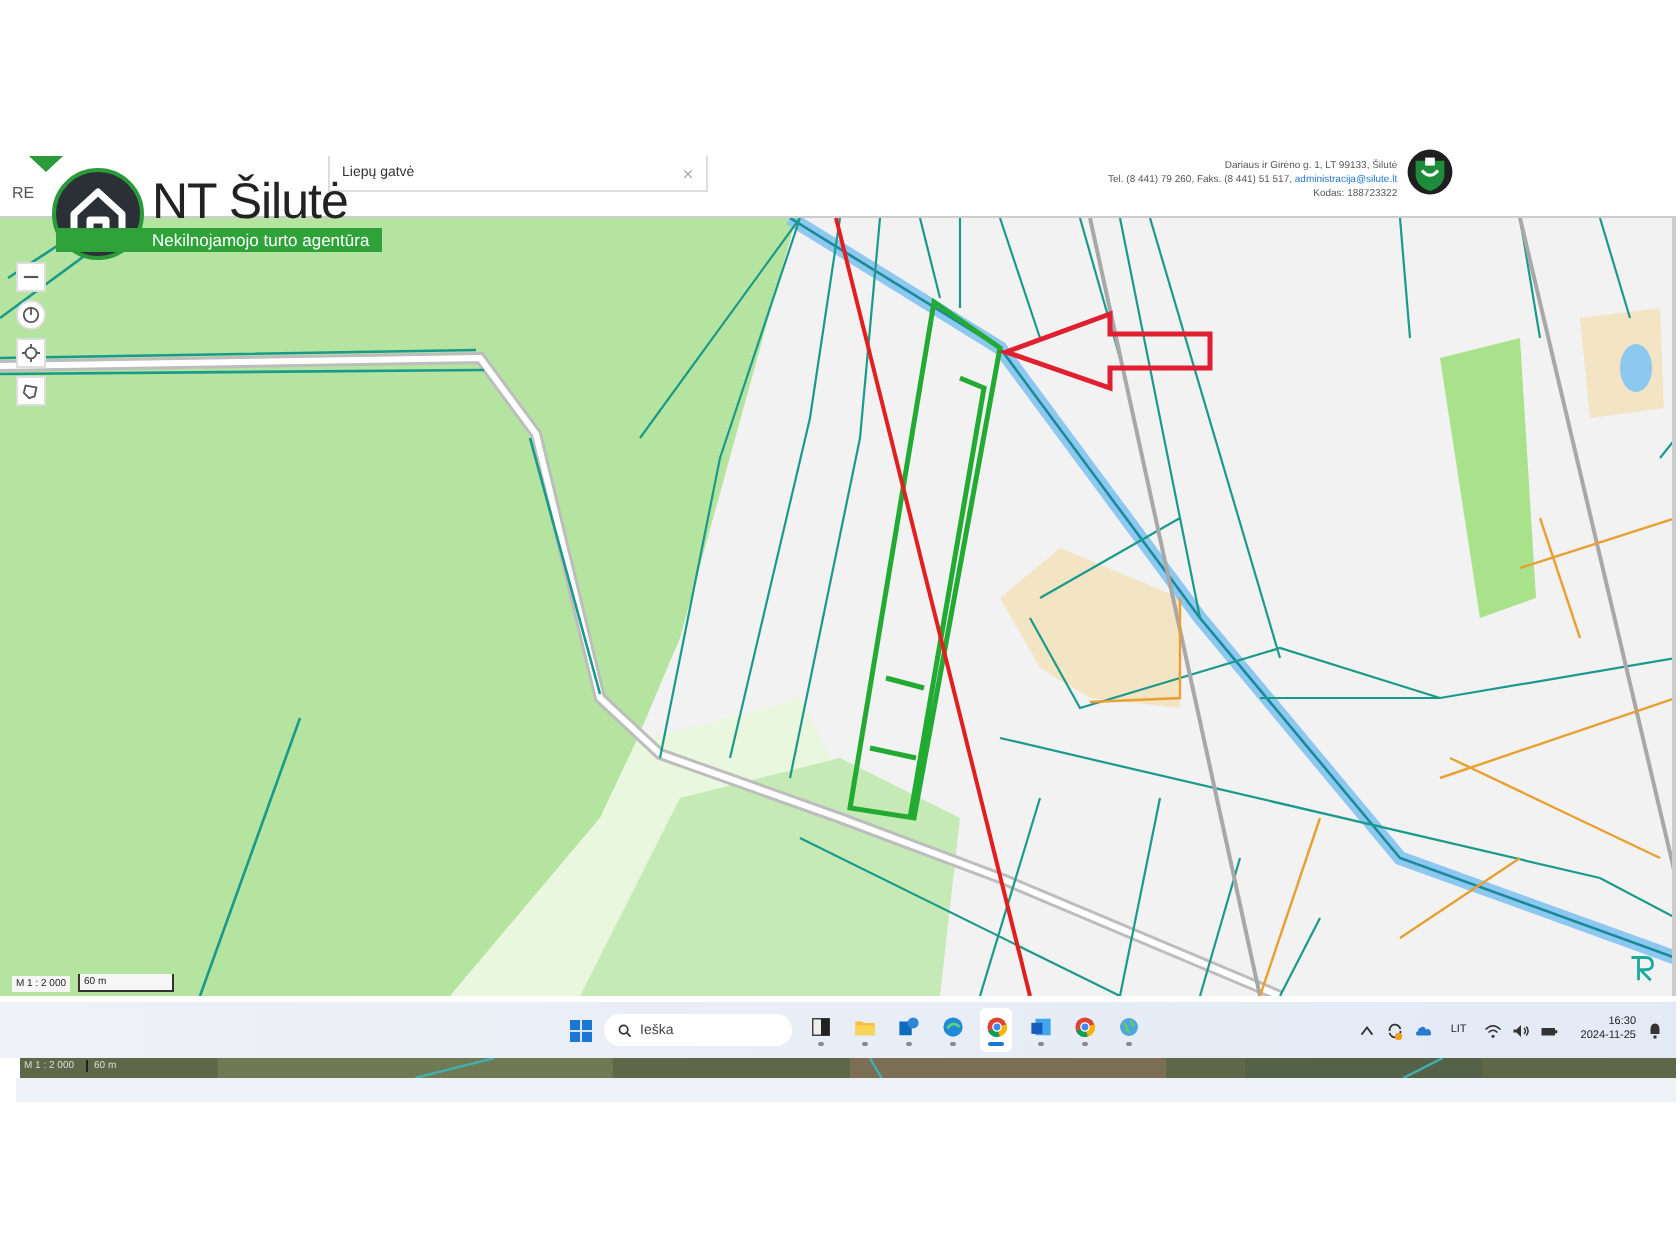 Image resolution: width=1680 pixels, height=1260 pixels. I want to click on tagline-text: Nekilnojamojo turto agentūra, so click(219, 240).